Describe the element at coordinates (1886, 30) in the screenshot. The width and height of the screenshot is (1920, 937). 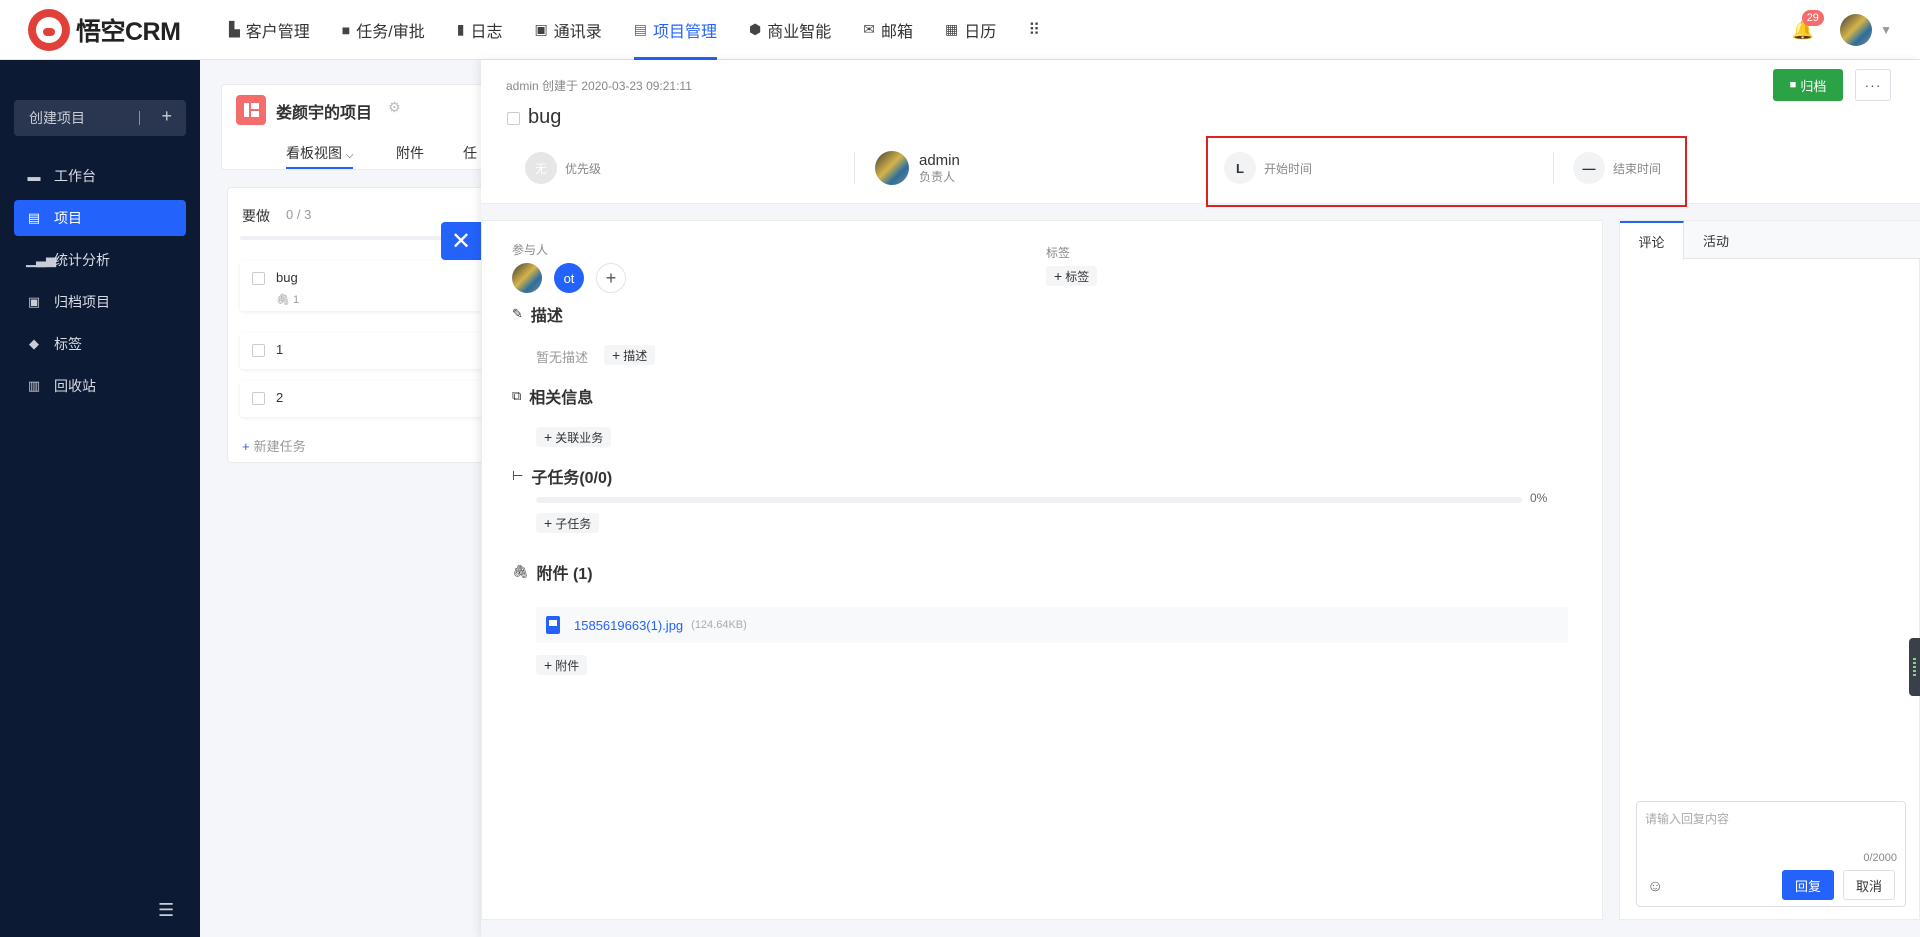
I see `chevron-down-icon: ▼` at that location.